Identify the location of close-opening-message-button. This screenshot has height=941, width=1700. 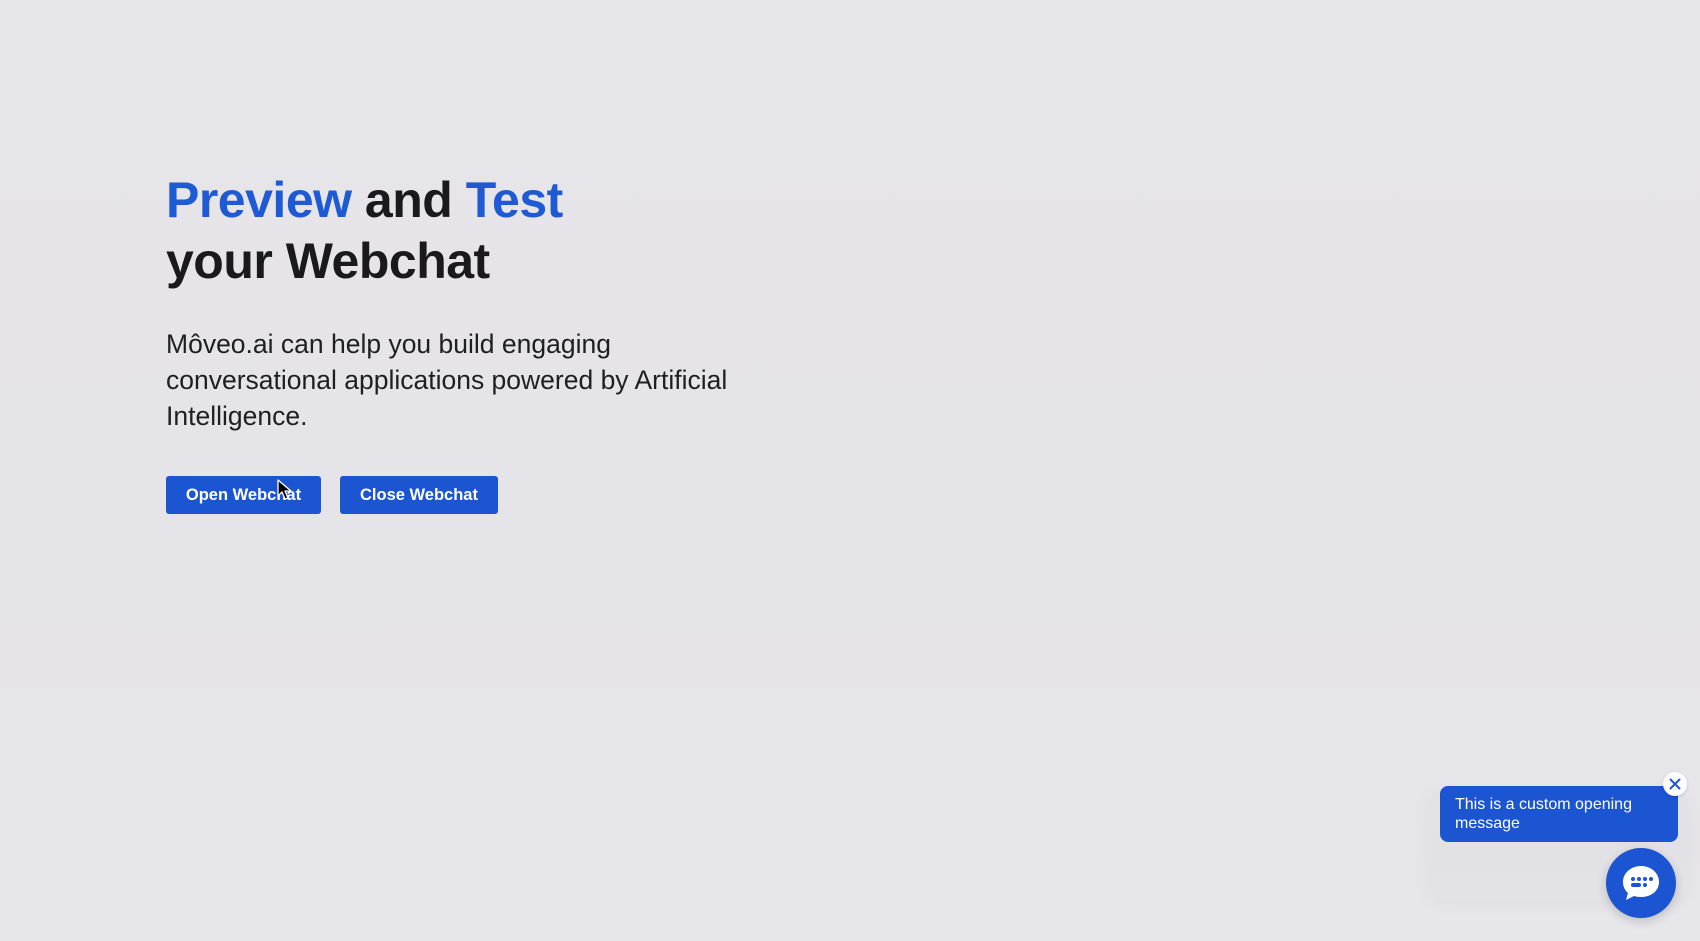
(1675, 784).